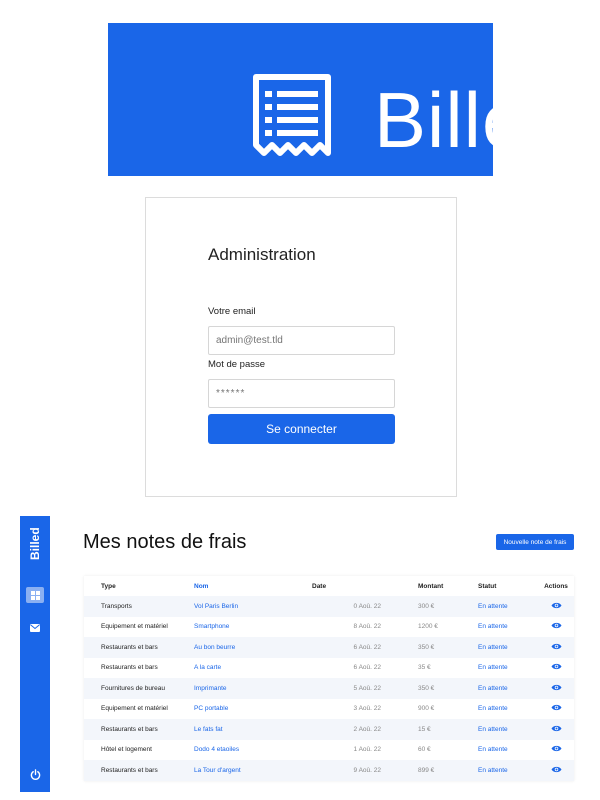 The image size is (600, 800). What do you see at coordinates (487, 586) in the screenshot?
I see `column-header-statut: Statut` at bounding box center [487, 586].